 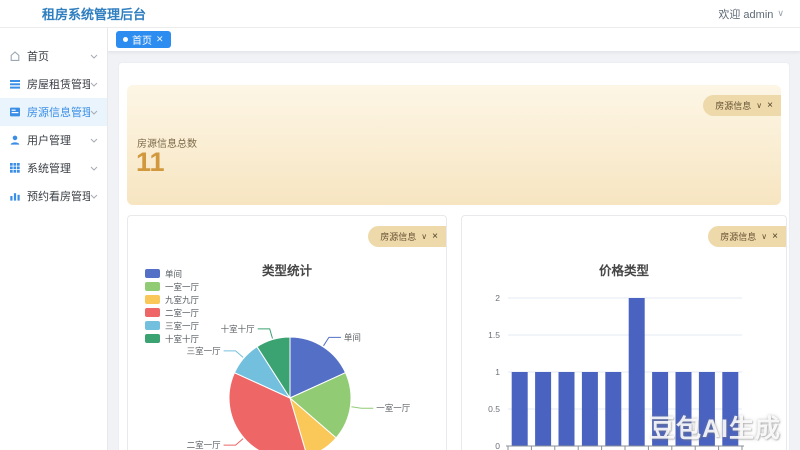 I want to click on sidebar-item-label: 用户管理, so click(x=49, y=141).